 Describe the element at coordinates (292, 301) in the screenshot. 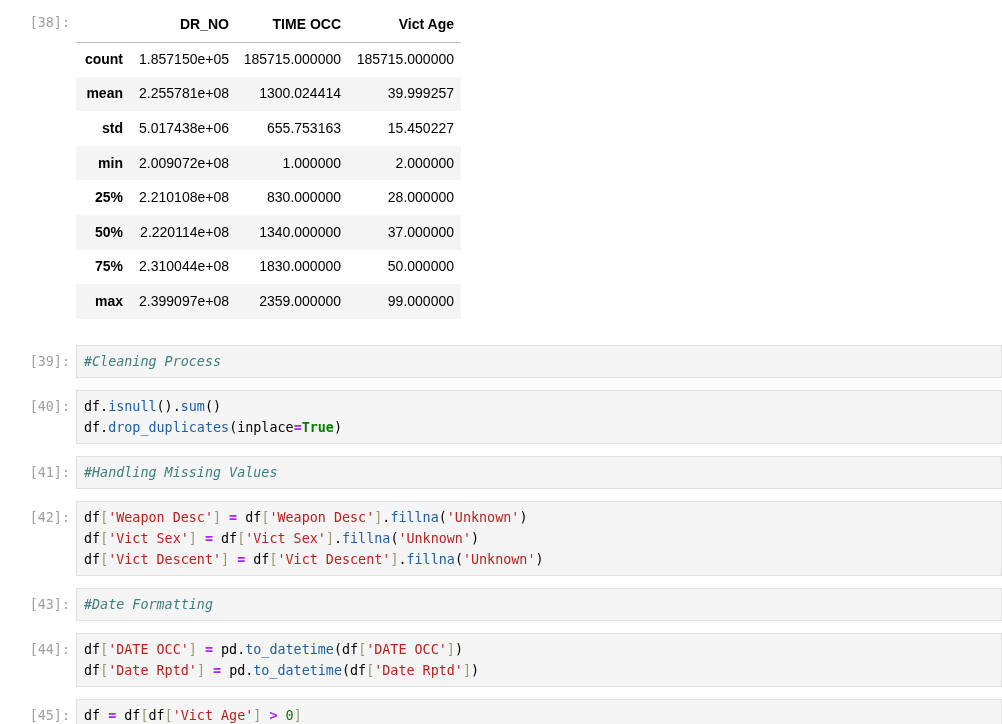

I see `table-cell: 2359.000000` at that location.